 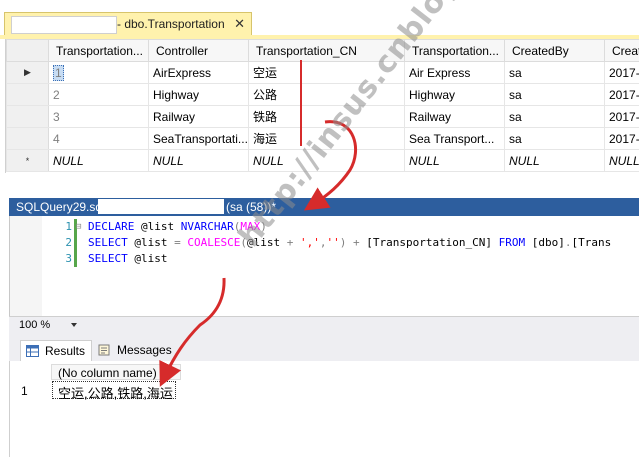 What do you see at coordinates (35, 325) in the screenshot?
I see `zoom-value: 100 %` at bounding box center [35, 325].